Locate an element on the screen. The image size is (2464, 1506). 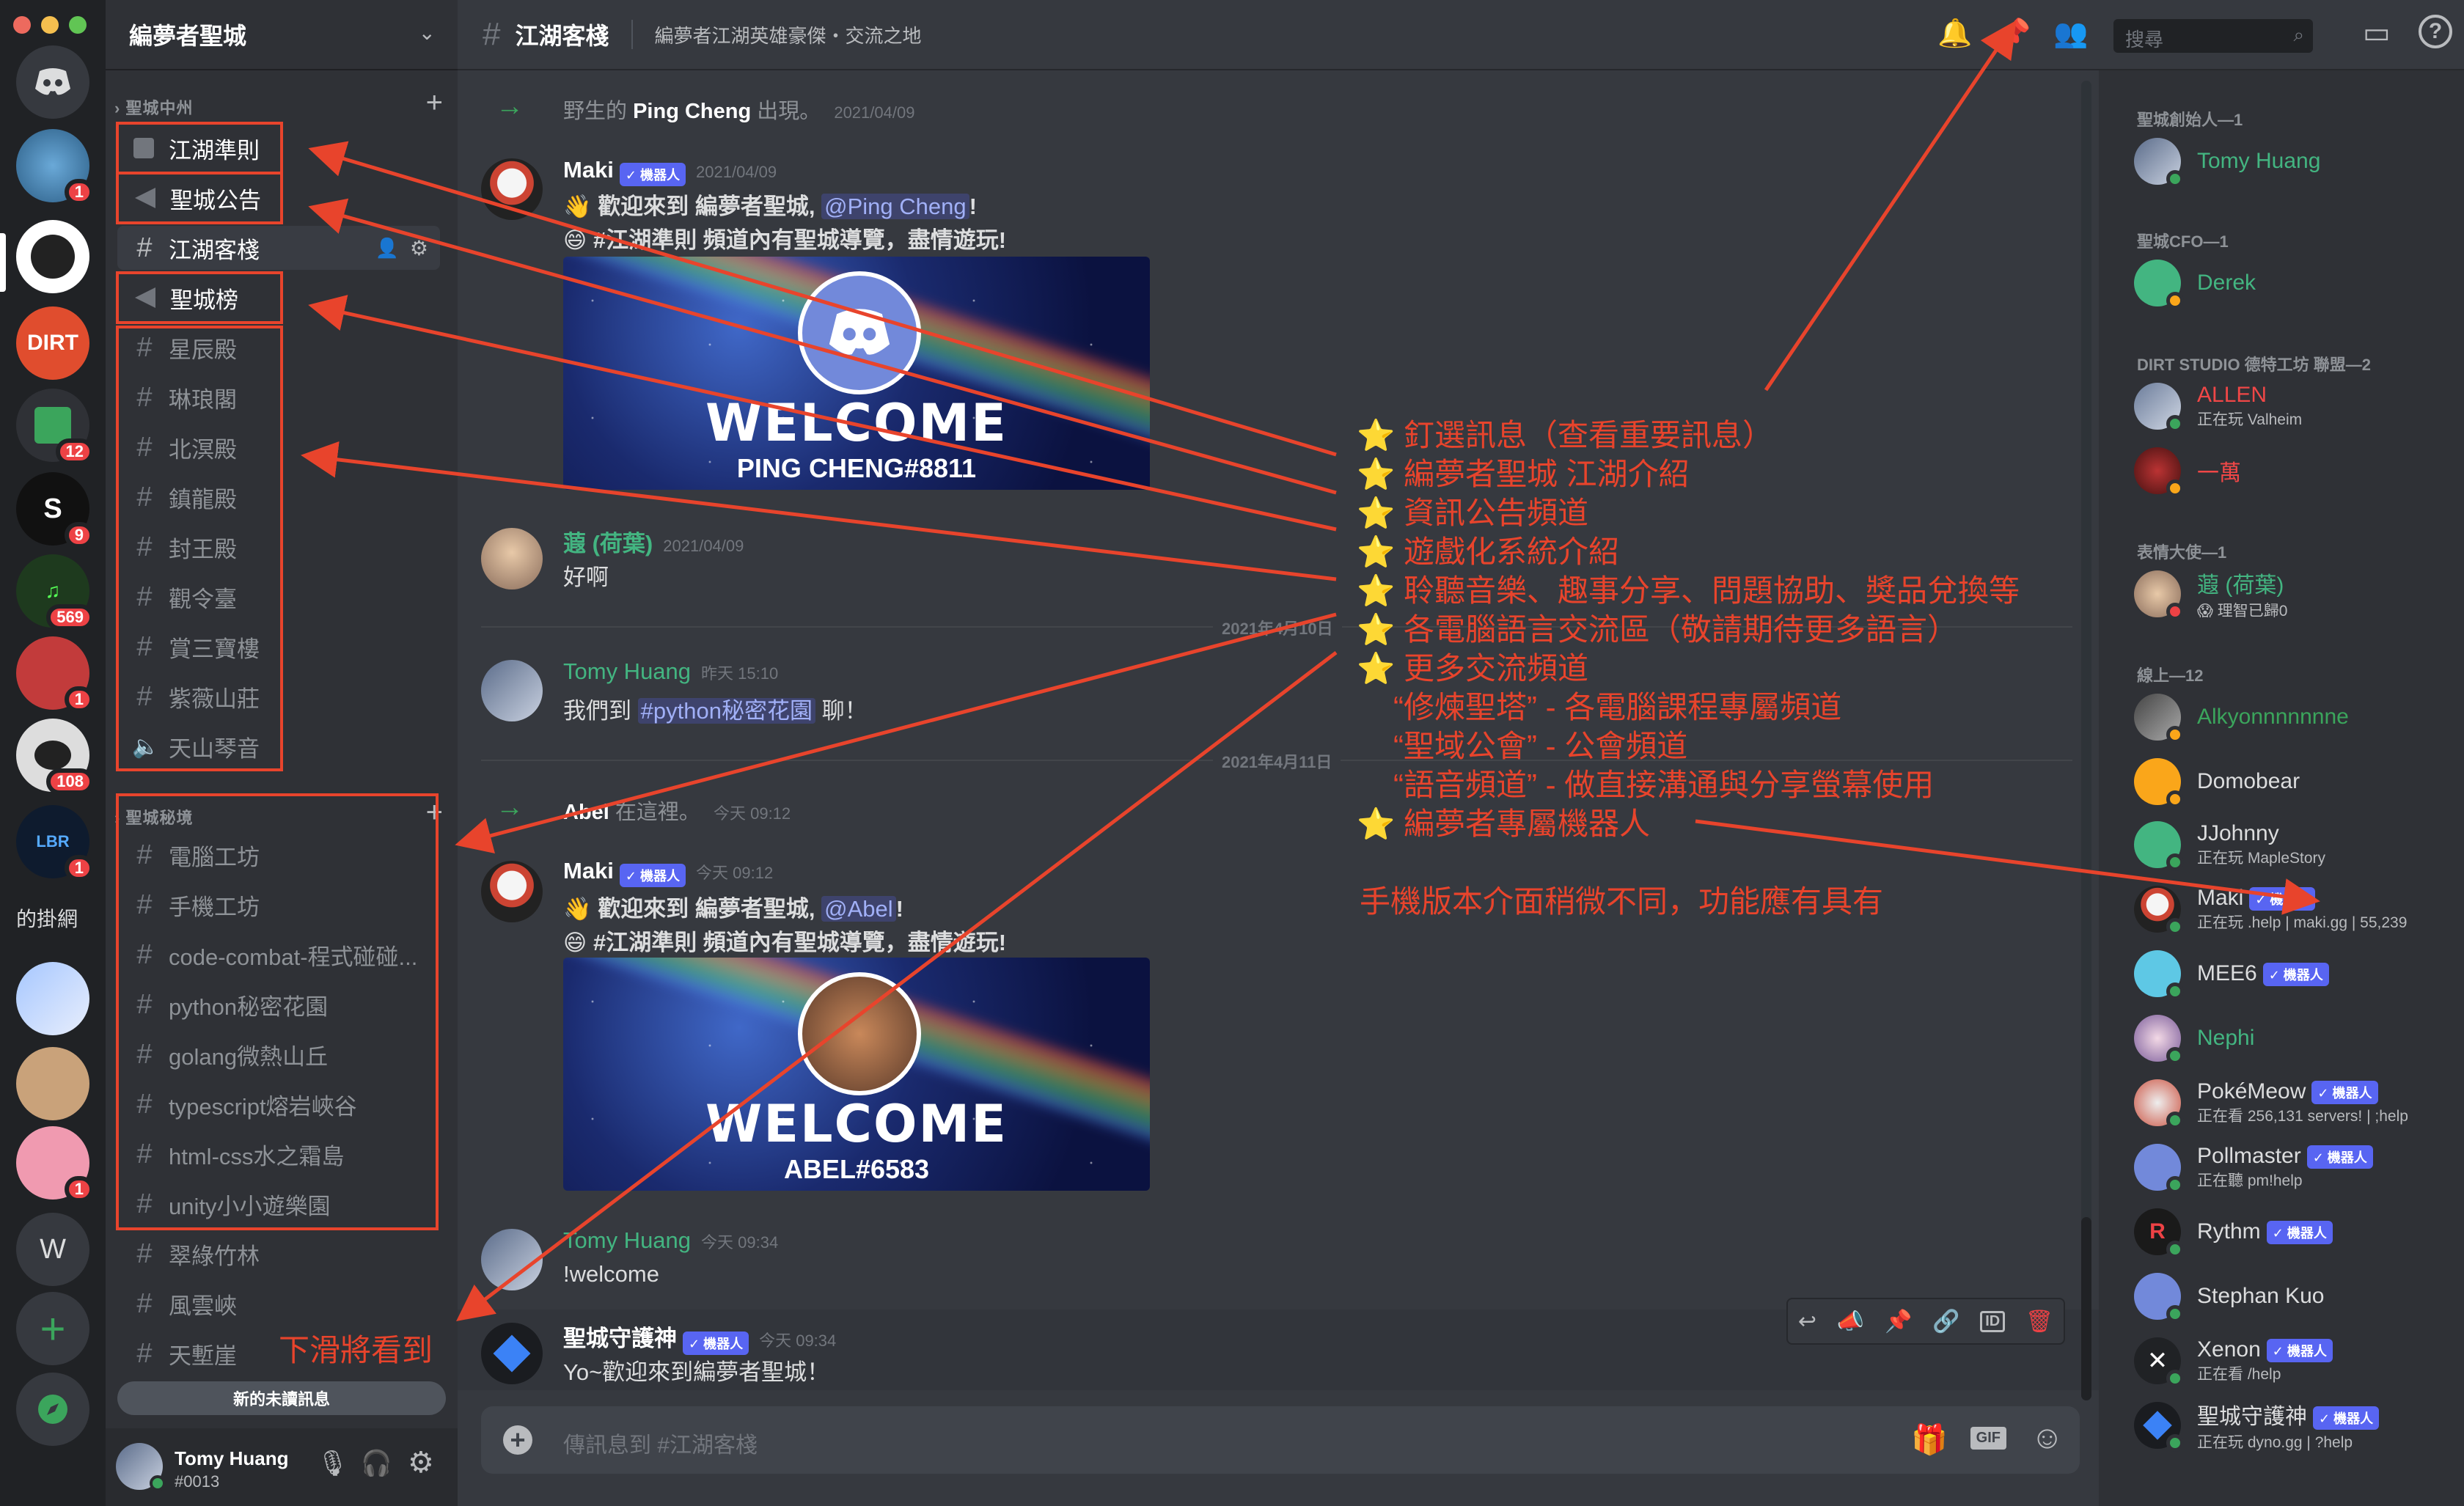
server-icon-music: ♫ 569 is located at coordinates (55, 592).